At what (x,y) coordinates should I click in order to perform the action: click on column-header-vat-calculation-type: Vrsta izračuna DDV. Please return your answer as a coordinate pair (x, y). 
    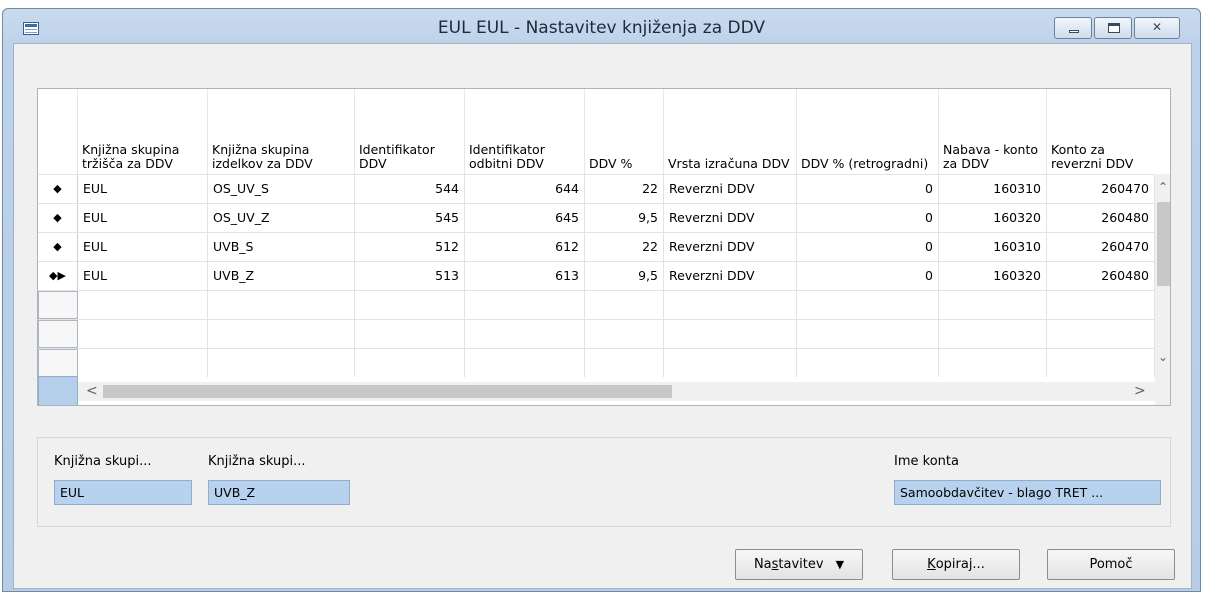
    Looking at the image, I should click on (730, 131).